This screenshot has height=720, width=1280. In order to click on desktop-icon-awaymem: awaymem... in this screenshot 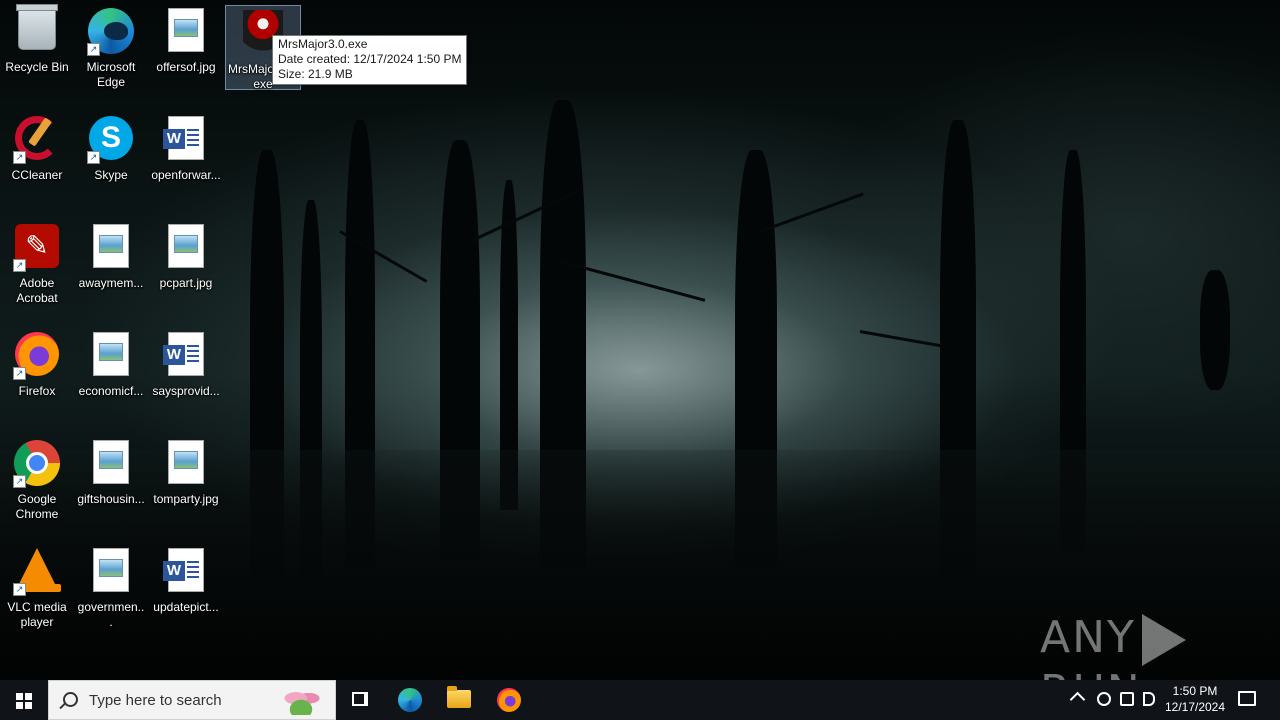, I will do `click(111, 262)`.